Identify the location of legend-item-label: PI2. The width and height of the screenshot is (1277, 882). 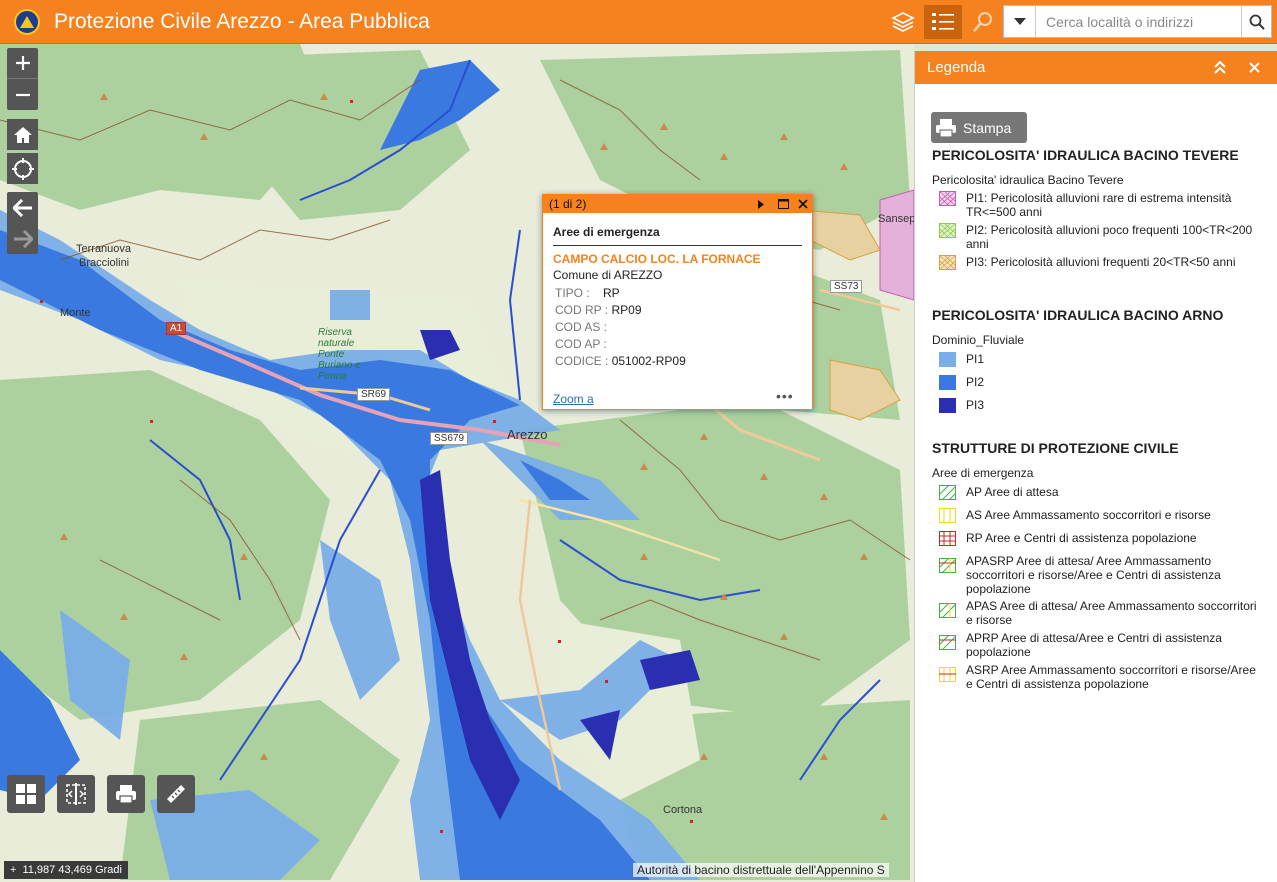
(975, 382).